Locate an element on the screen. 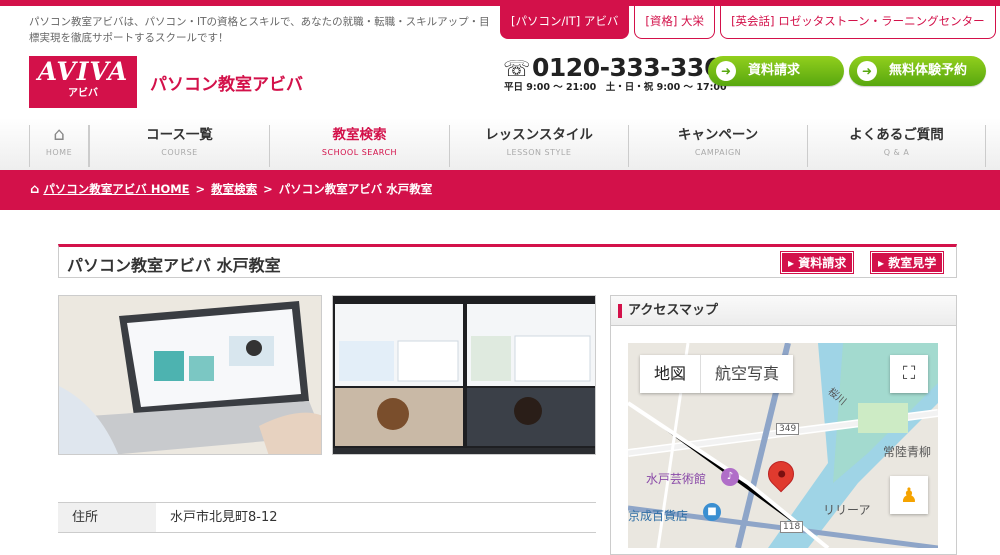  aviva-logo: AVIVA アビバ is located at coordinates (83, 82).